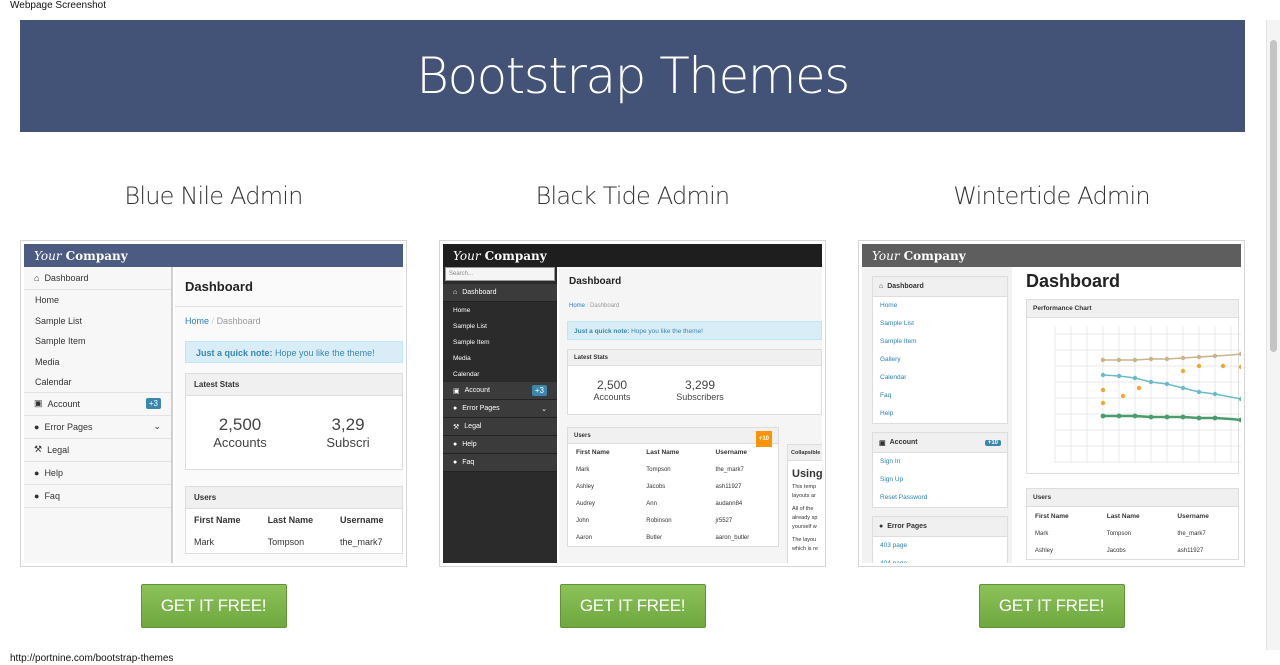 This screenshot has height=665, width=1280. I want to click on chevron-down-icon: ⌄, so click(544, 409).